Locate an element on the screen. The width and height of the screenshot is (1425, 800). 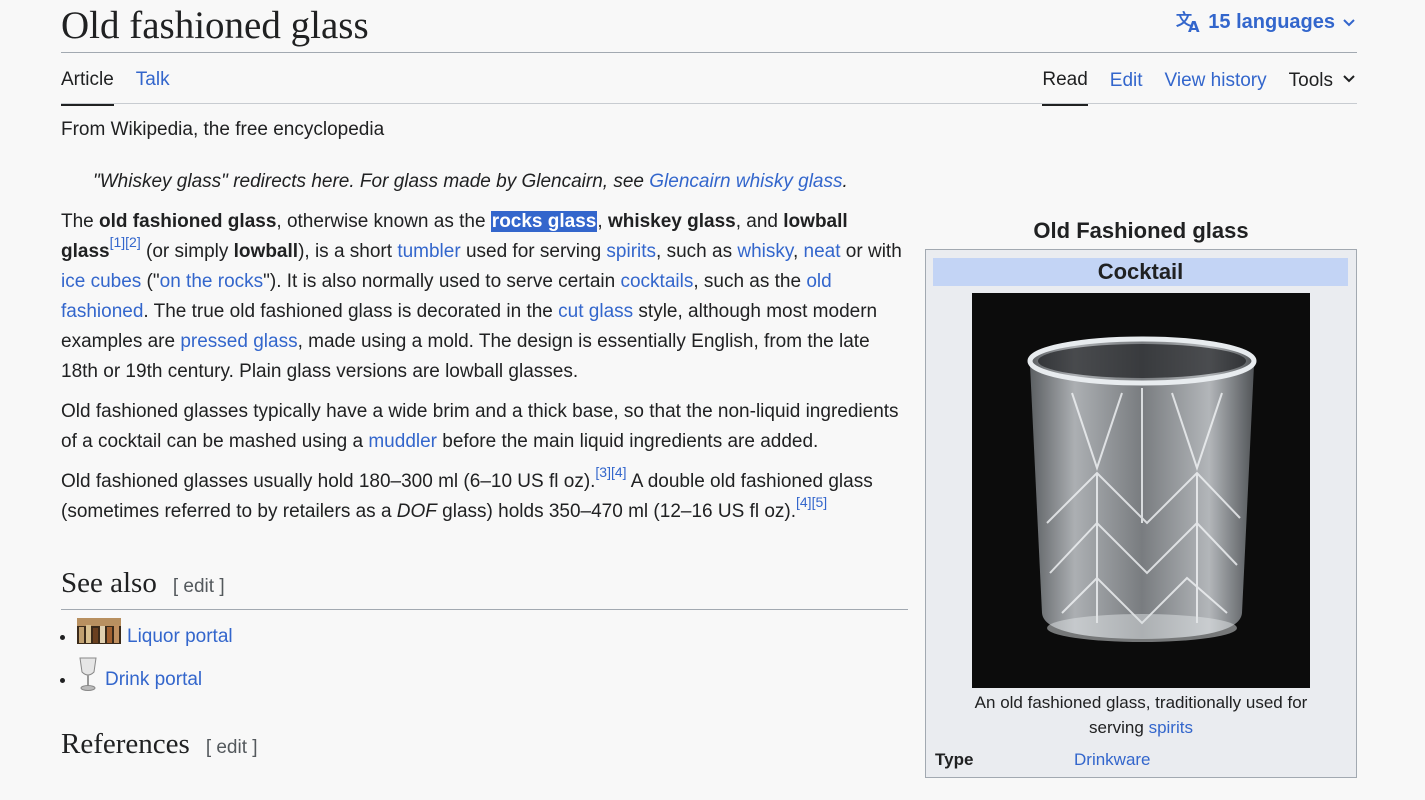
infobox-row-type: Type Drinkware is located at coordinates (1141, 760).